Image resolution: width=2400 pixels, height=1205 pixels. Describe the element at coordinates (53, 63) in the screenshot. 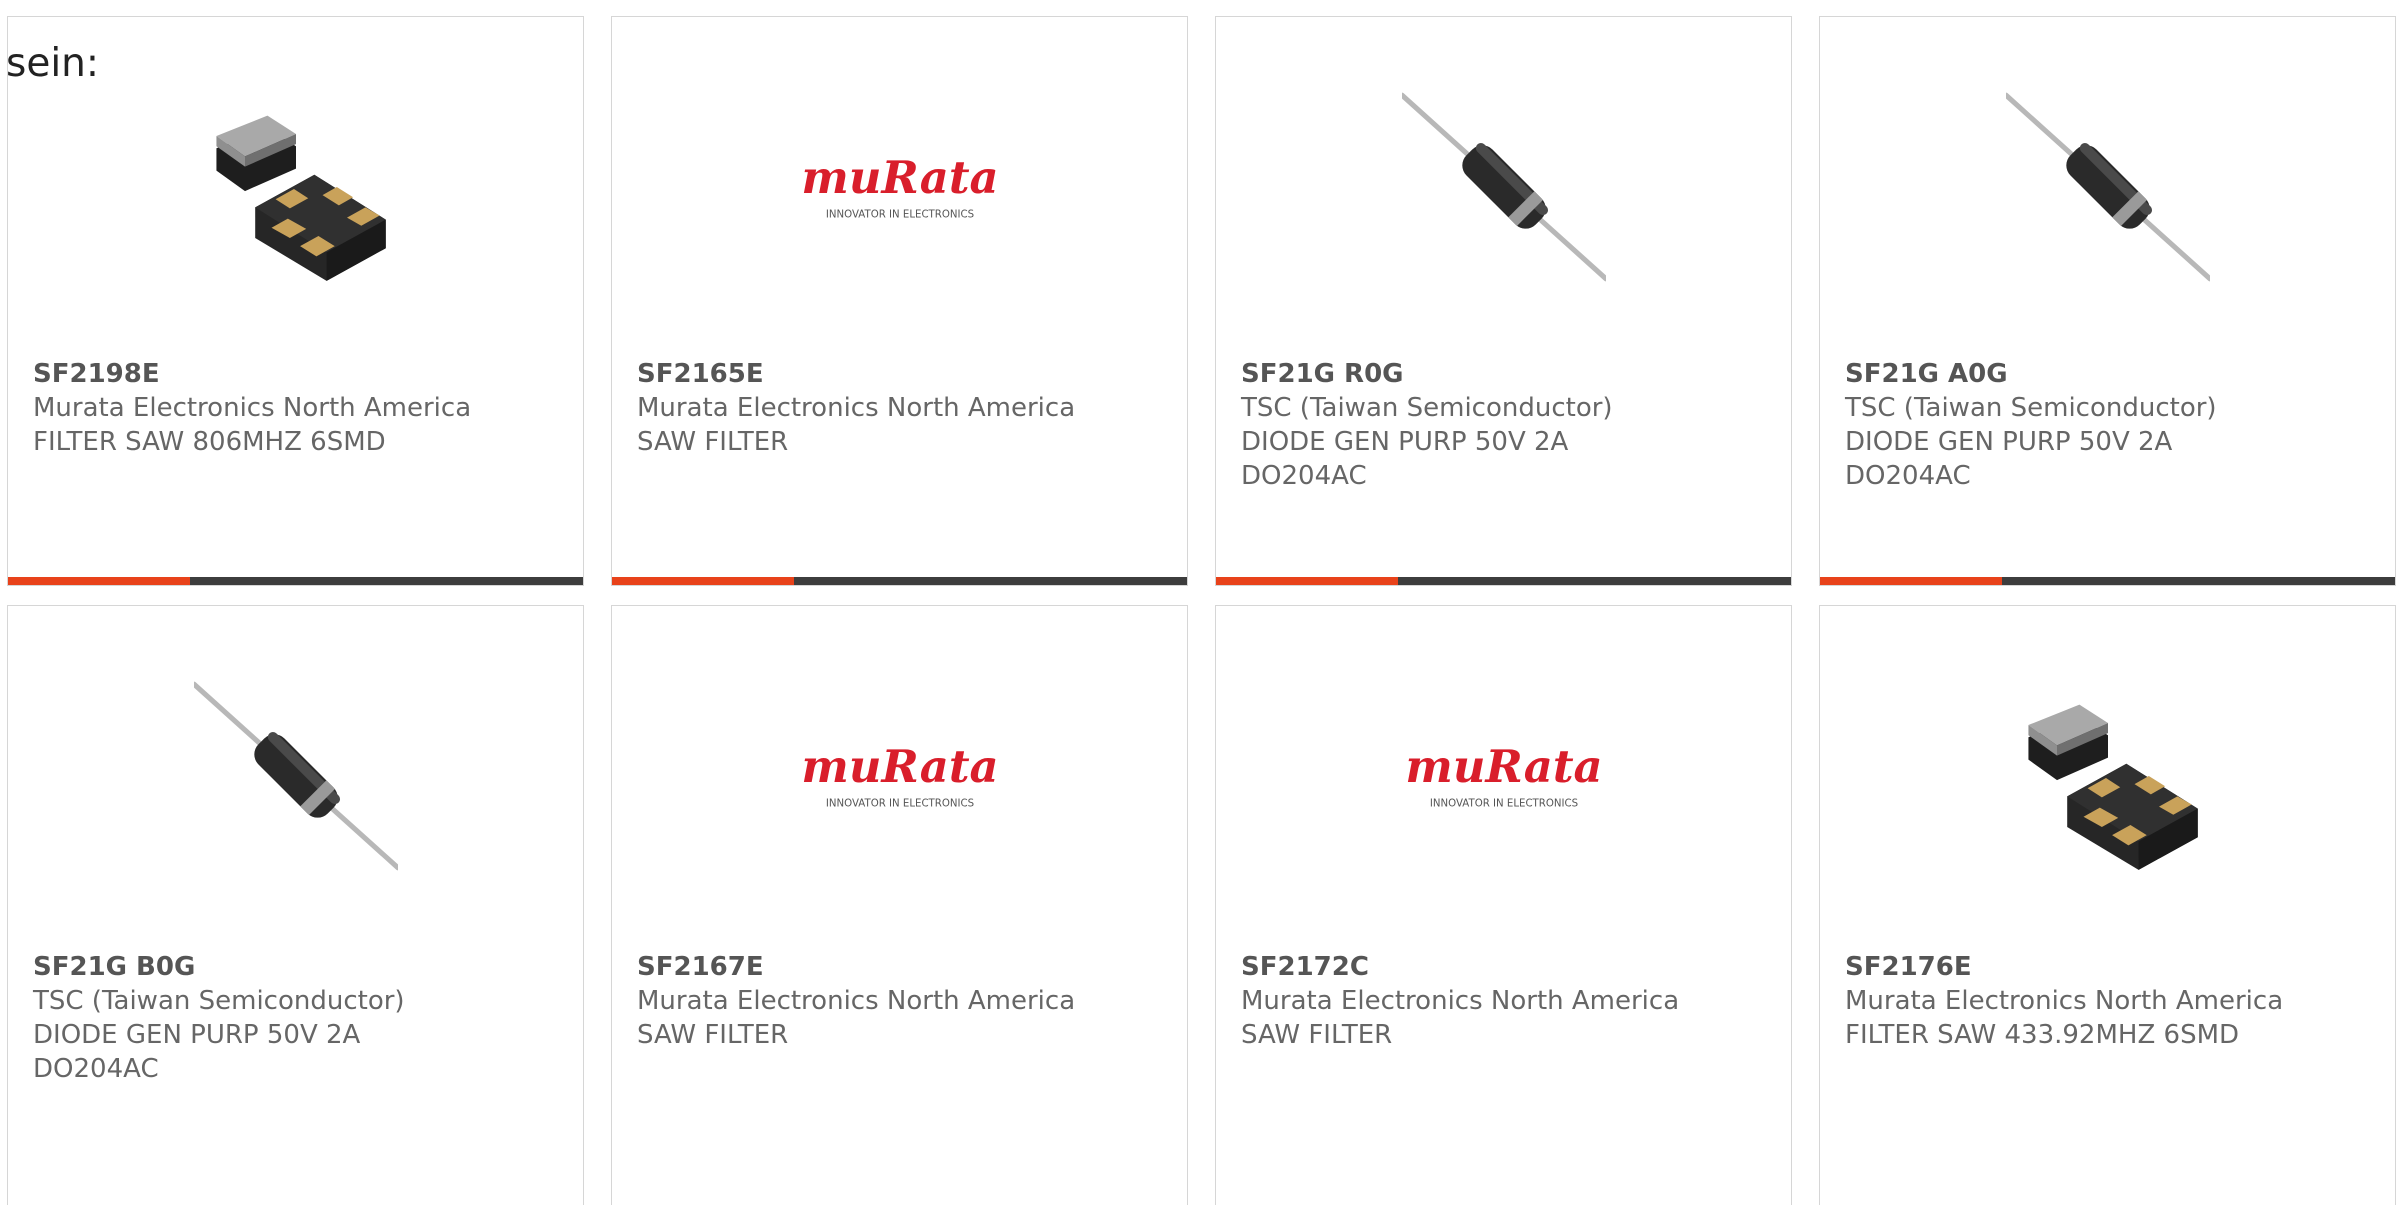

I see `intro-text: sein:` at that location.